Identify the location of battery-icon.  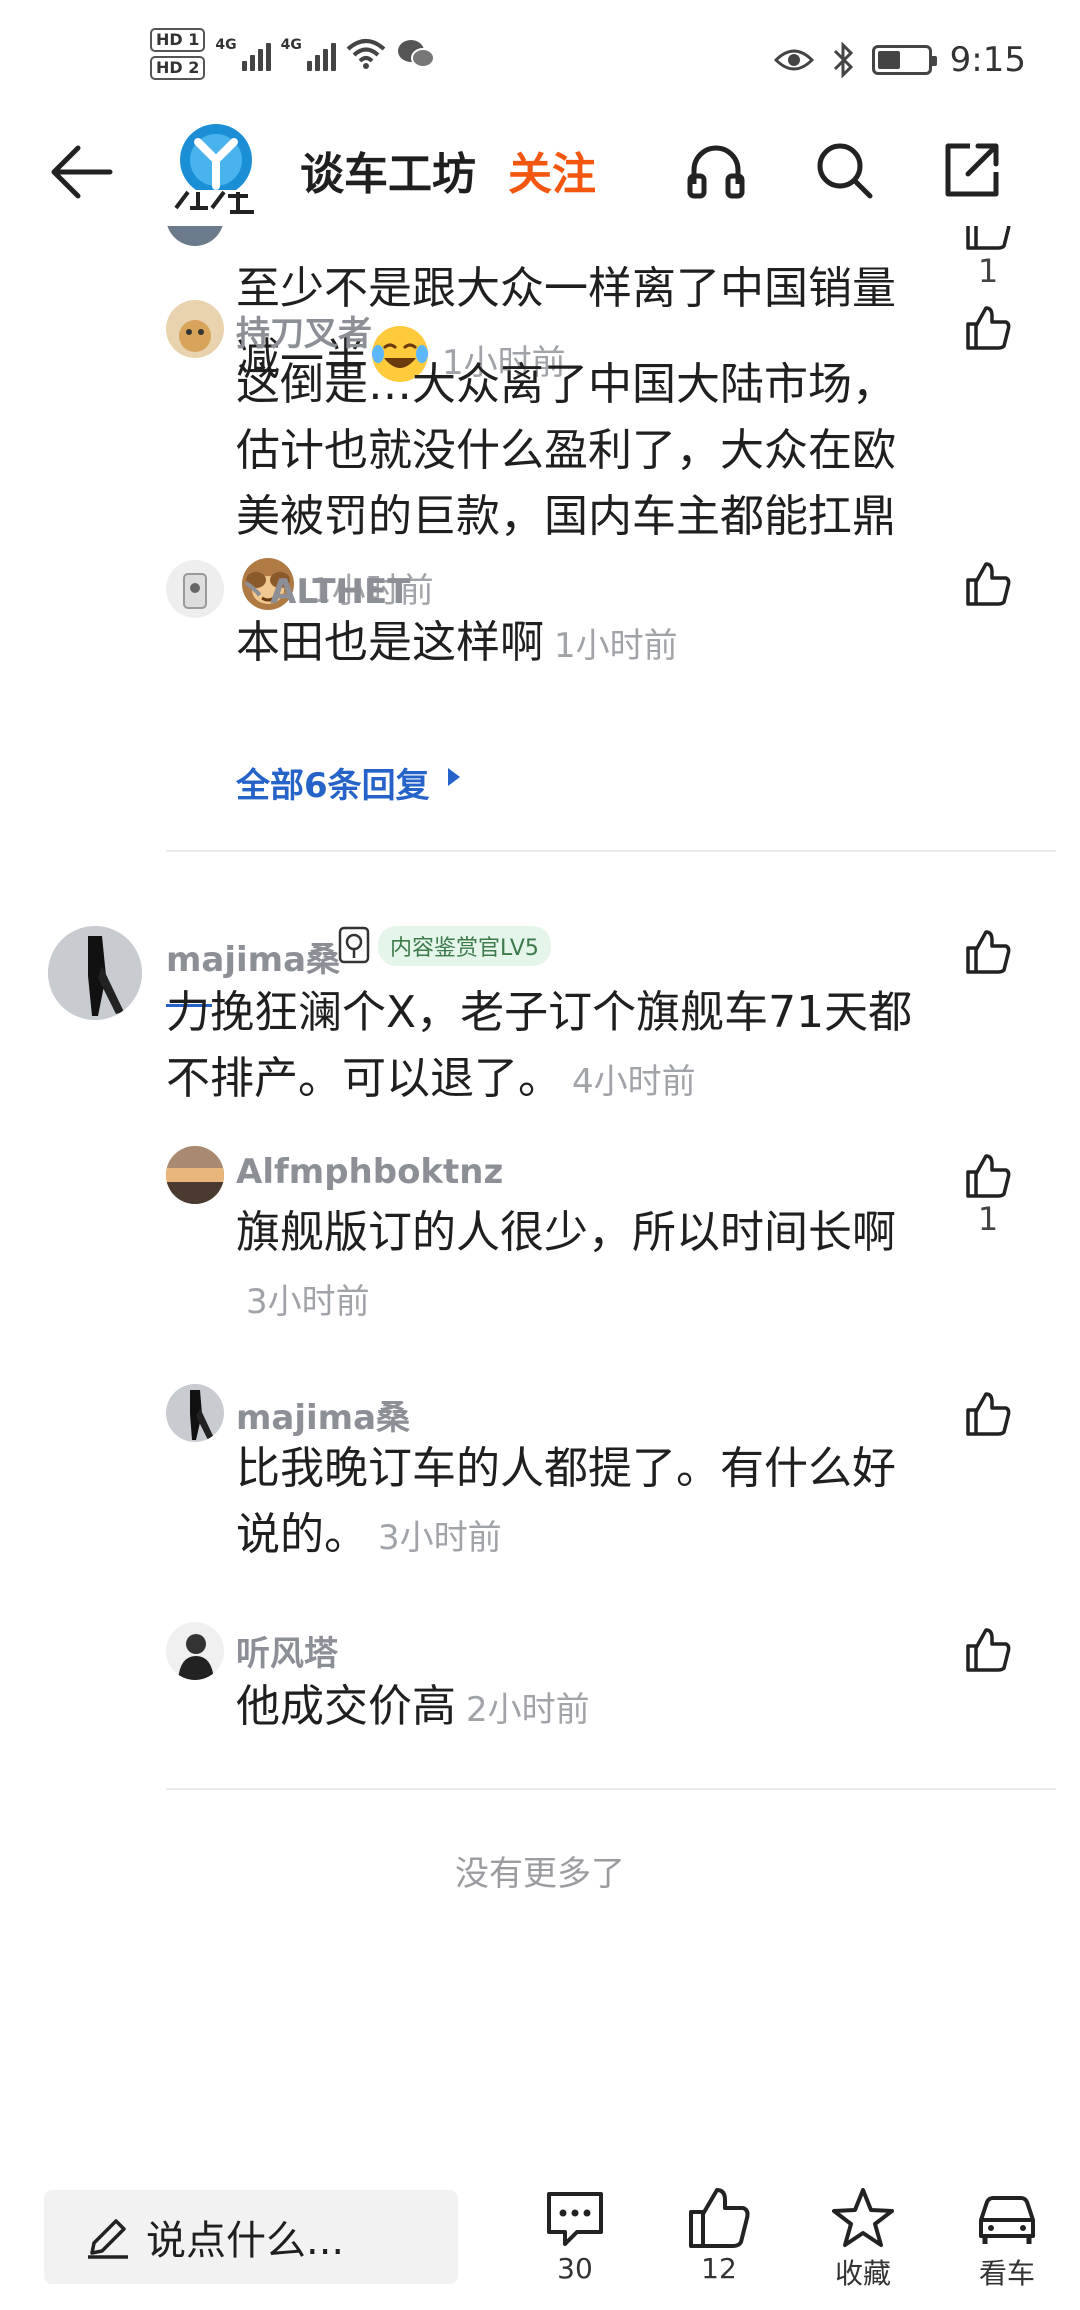
(904, 60).